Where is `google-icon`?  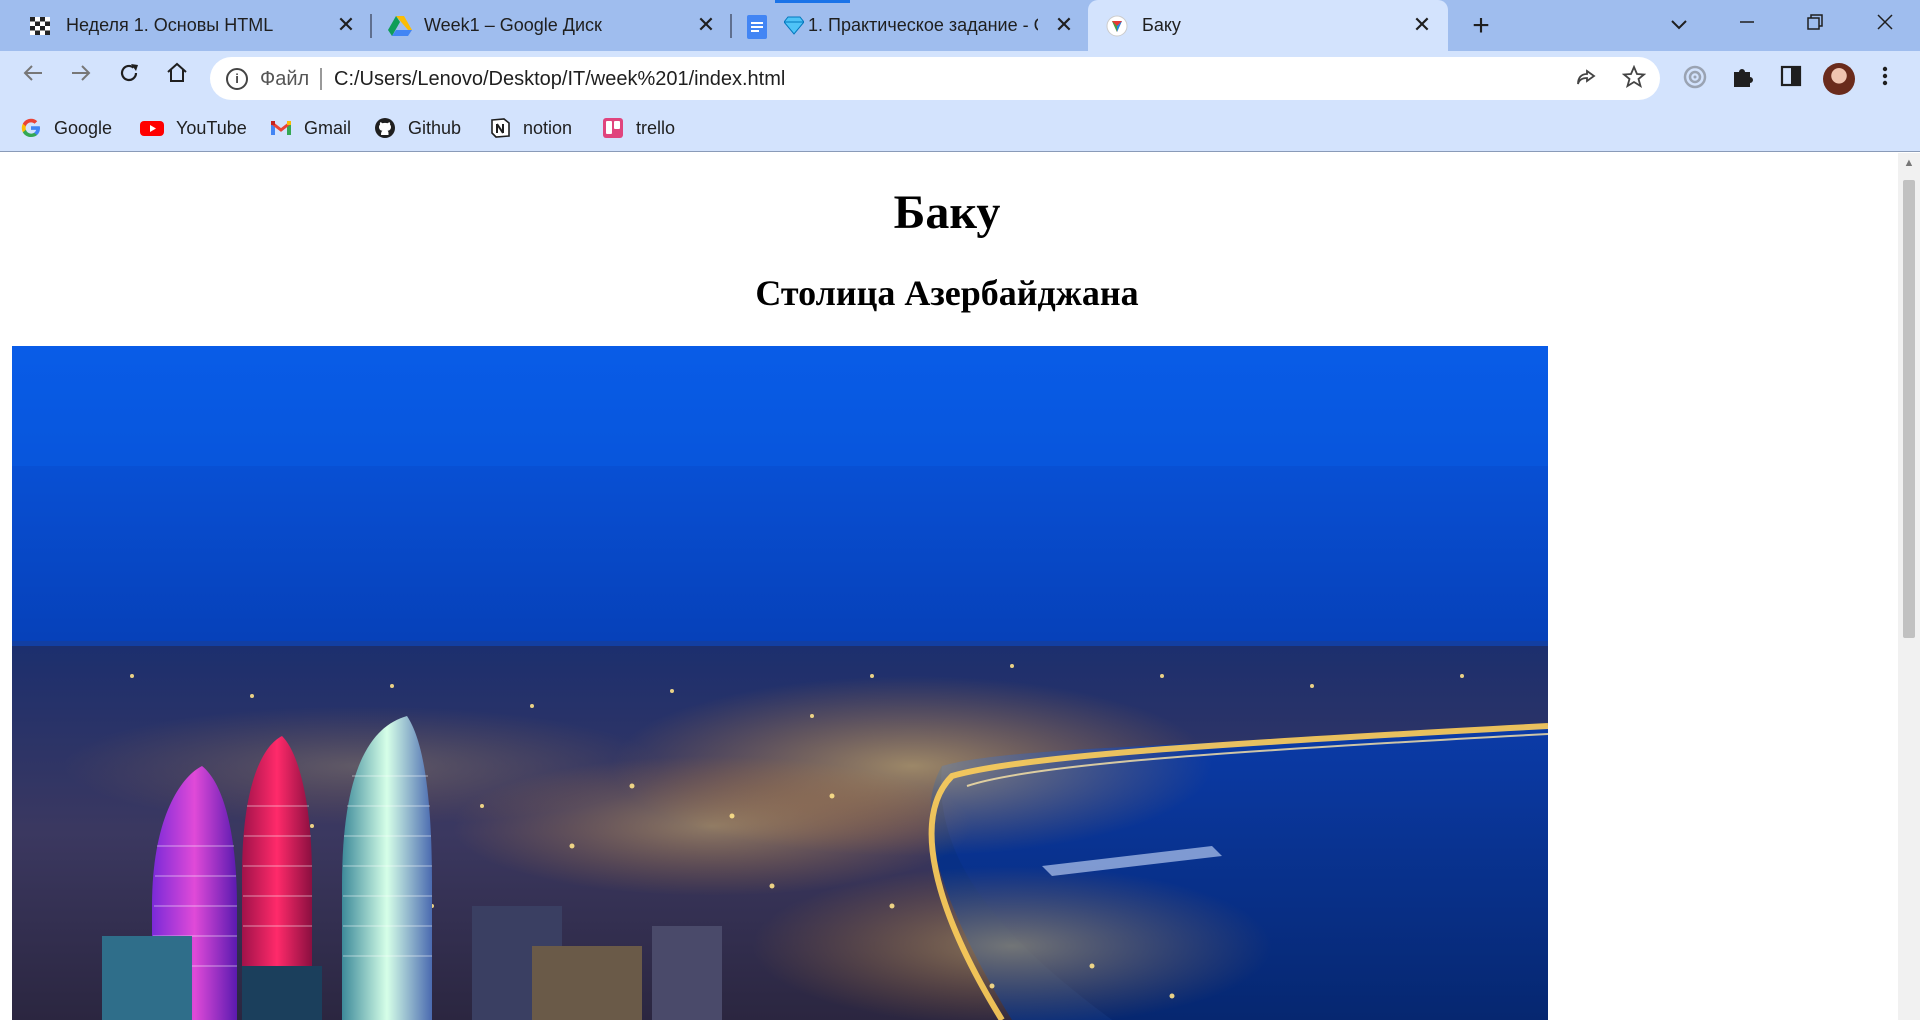
google-icon is located at coordinates (31, 128).